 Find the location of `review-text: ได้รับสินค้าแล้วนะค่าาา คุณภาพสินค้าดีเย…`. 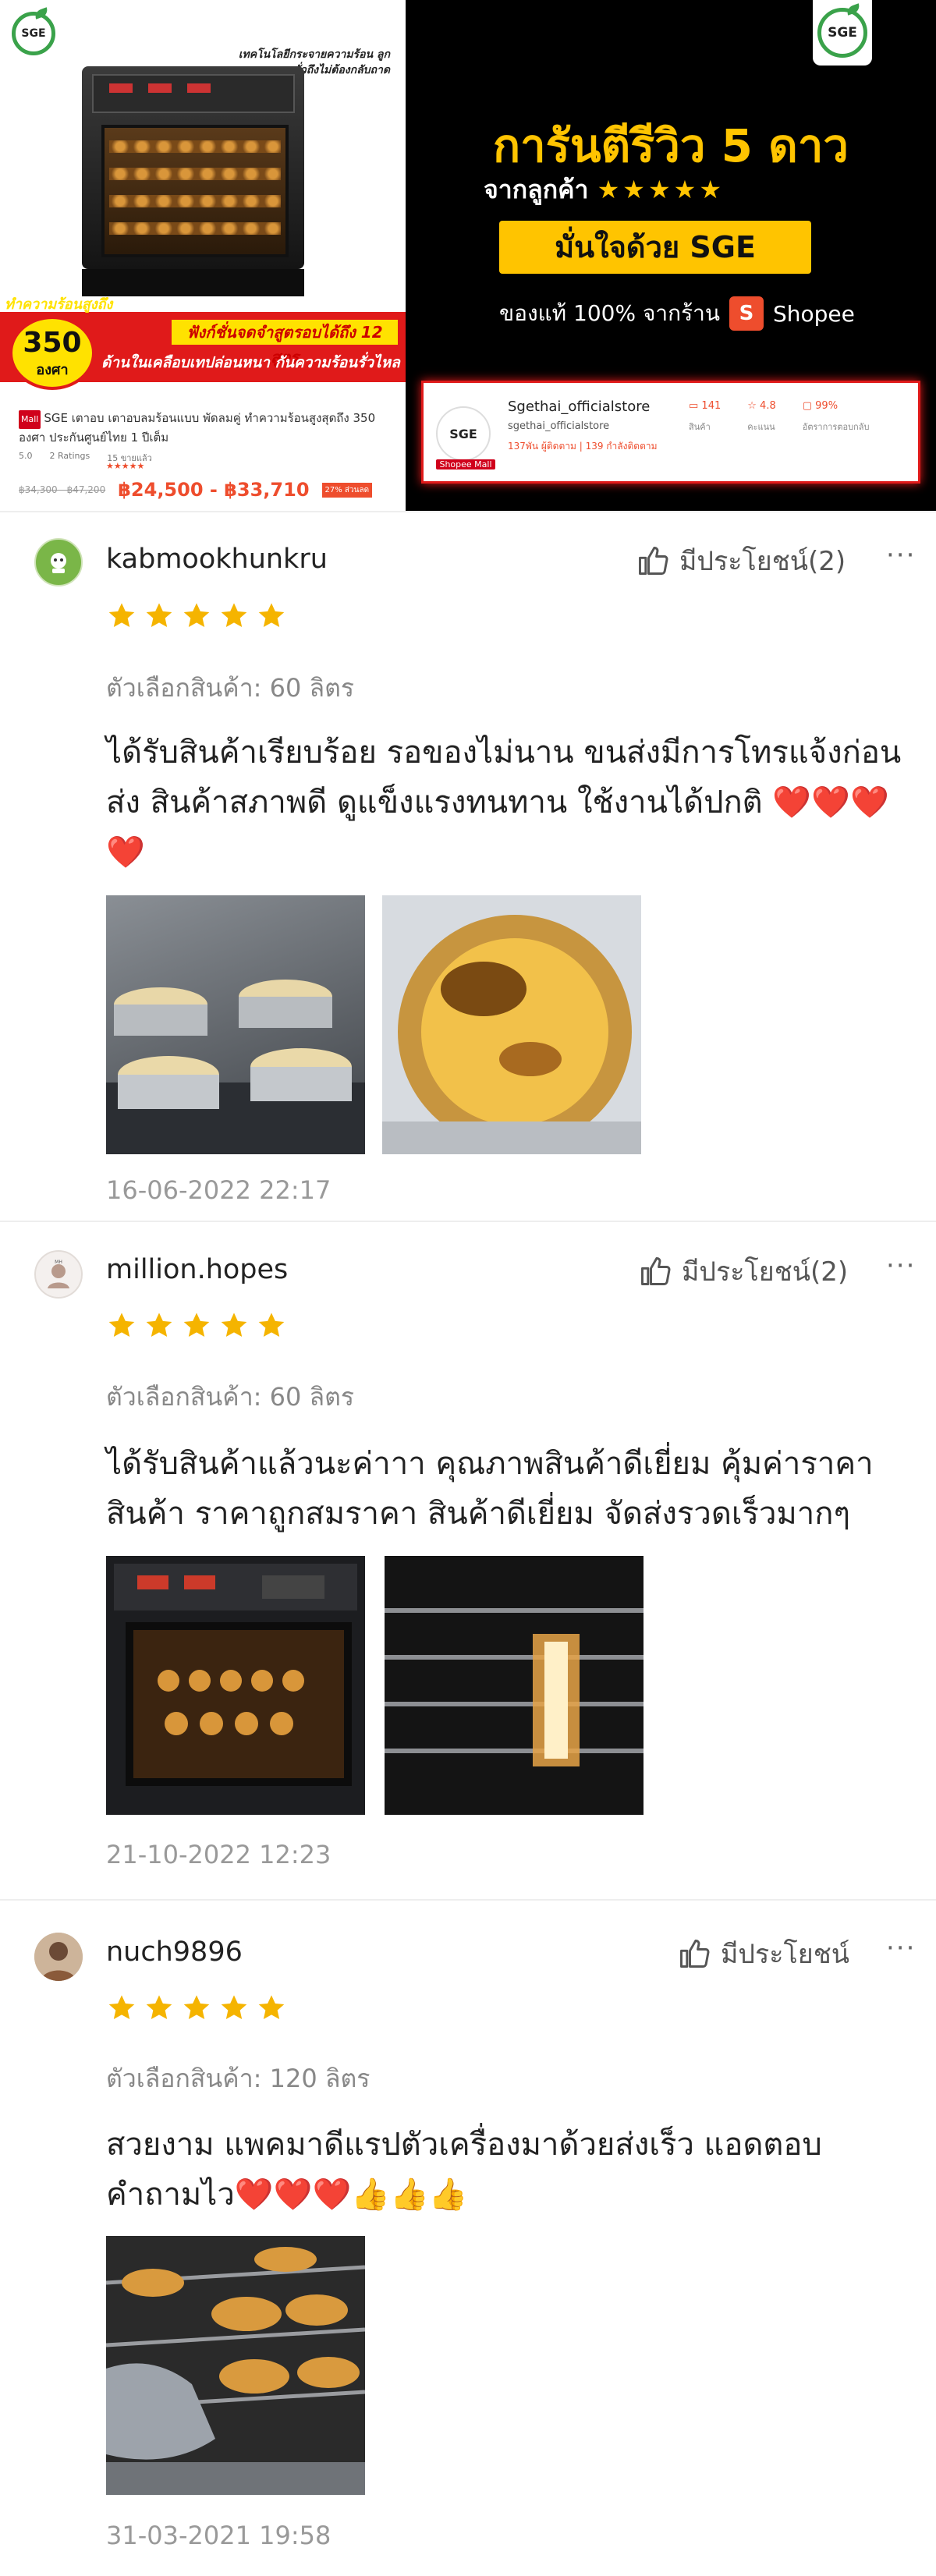

review-text: ได้รับสินค้าแล้วนะค่าาา คุณภาพสินค้าดีเย… is located at coordinates (490, 1489).